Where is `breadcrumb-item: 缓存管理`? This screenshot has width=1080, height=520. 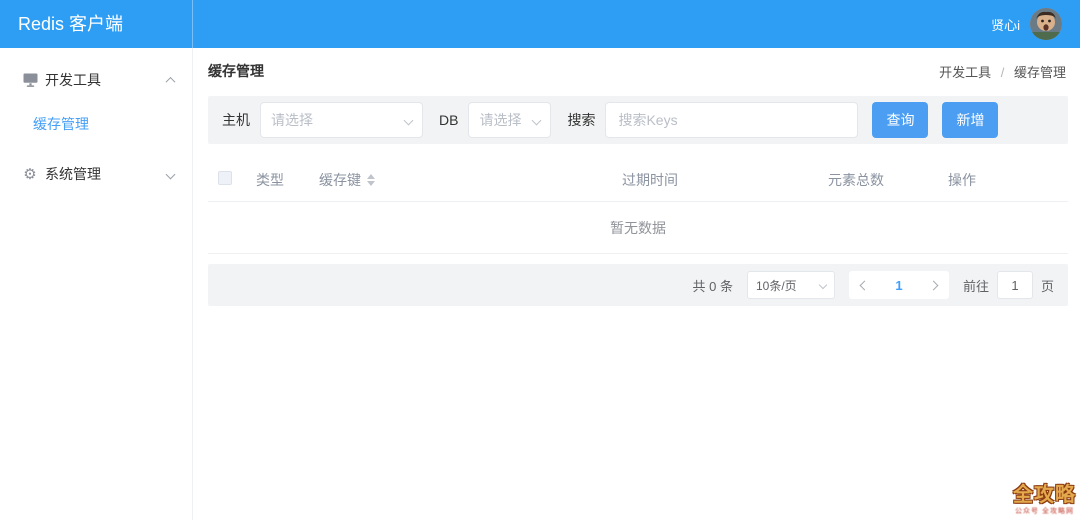 breadcrumb-item: 缓存管理 is located at coordinates (1039, 72).